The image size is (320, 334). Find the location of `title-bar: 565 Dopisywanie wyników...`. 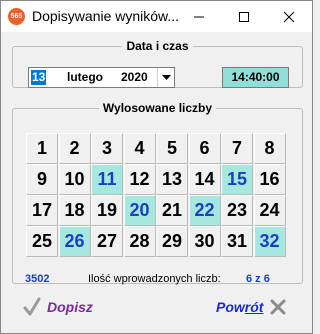

title-bar: 565 Dopisywanie wyników... is located at coordinates (156, 16).